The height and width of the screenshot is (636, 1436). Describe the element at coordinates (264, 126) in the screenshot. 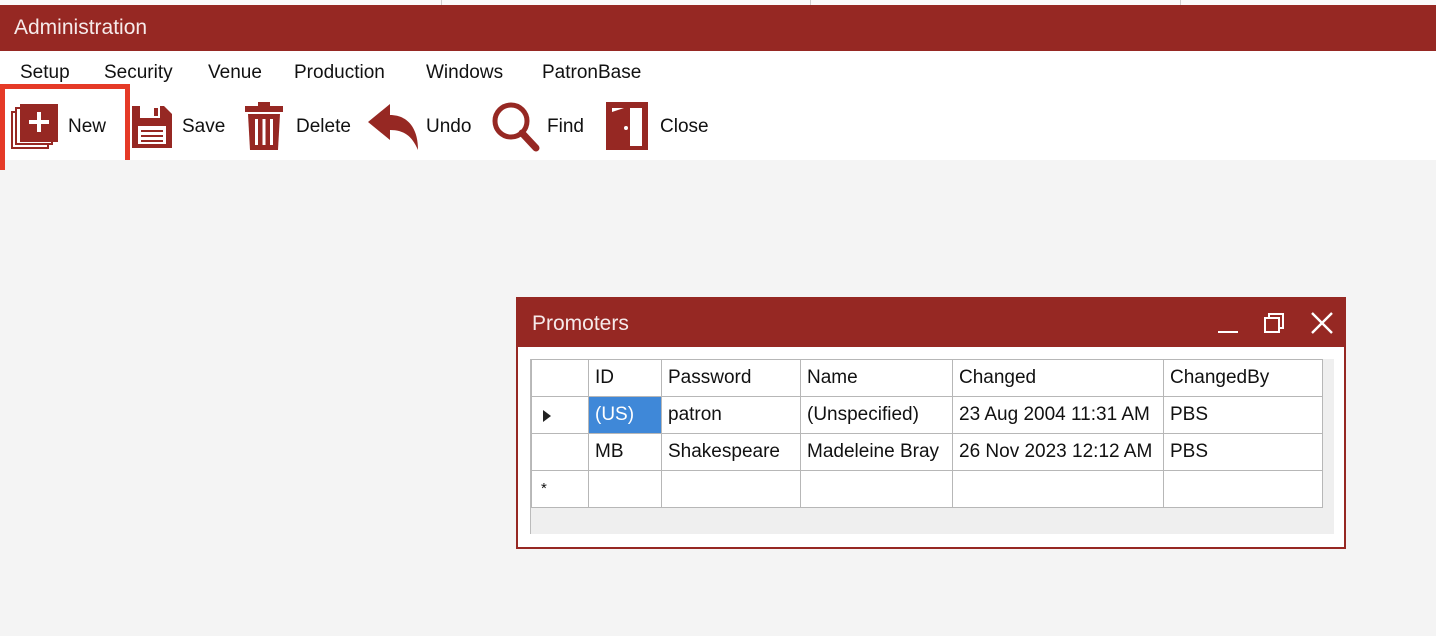

I see `trash-icon` at that location.